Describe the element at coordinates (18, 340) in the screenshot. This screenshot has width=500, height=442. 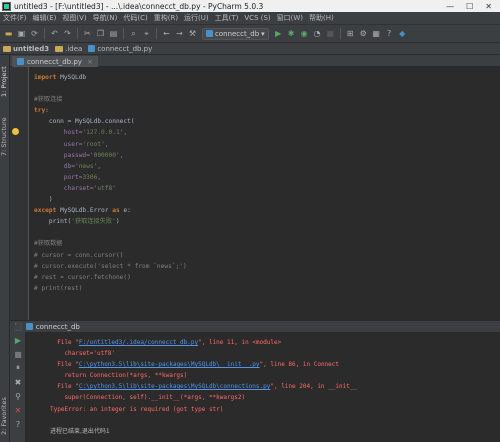
I see `rerun-icon: ▶` at that location.